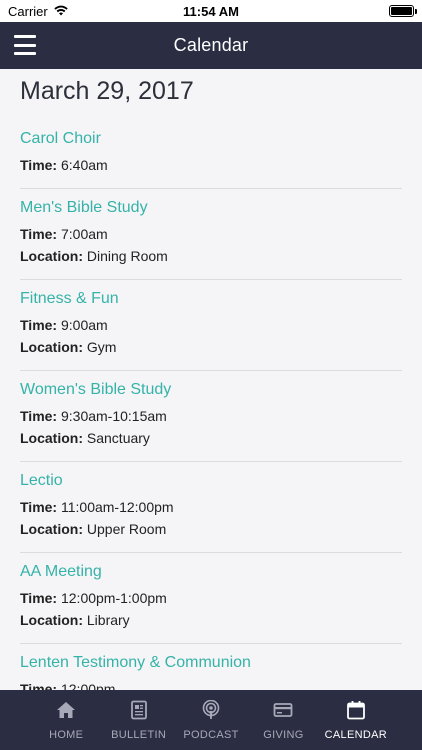  What do you see at coordinates (95, 390) in the screenshot?
I see `event-title: Women's Bible Study` at bounding box center [95, 390].